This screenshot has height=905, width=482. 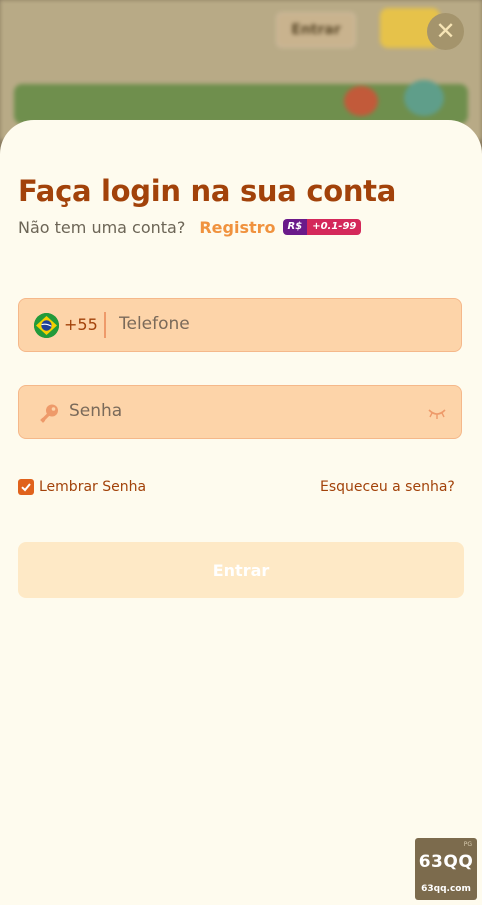 I want to click on brazil-flag-icon, so click(x=46, y=325).